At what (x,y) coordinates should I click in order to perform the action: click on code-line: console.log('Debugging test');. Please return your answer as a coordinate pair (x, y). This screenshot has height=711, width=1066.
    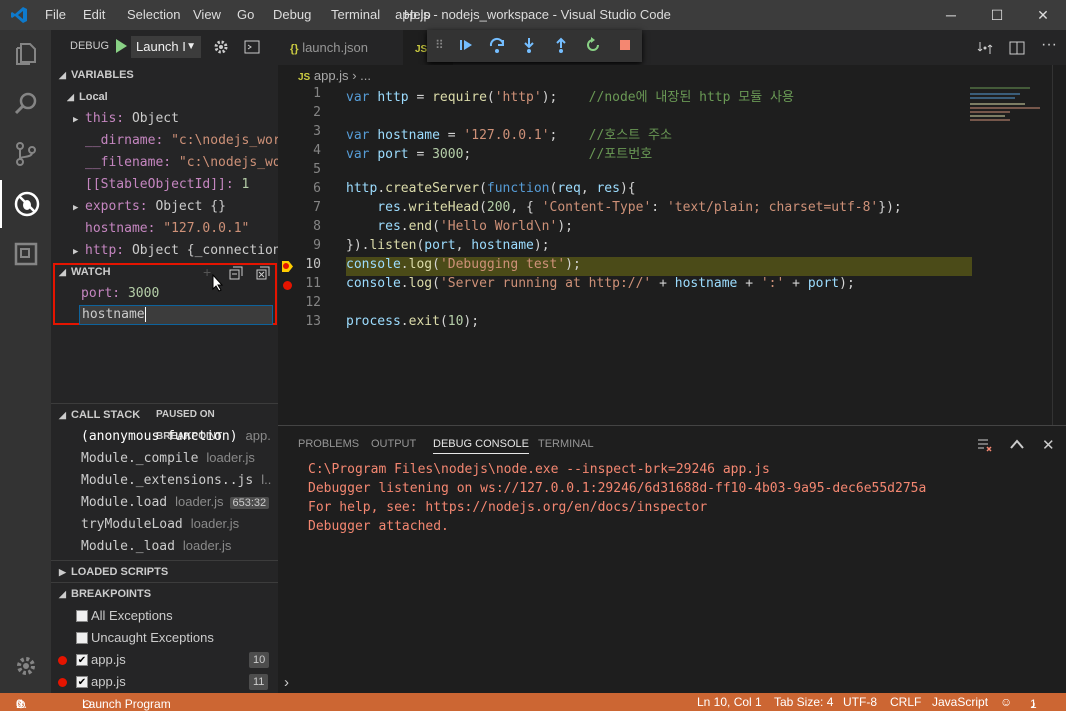
    Looking at the image, I should click on (463, 264).